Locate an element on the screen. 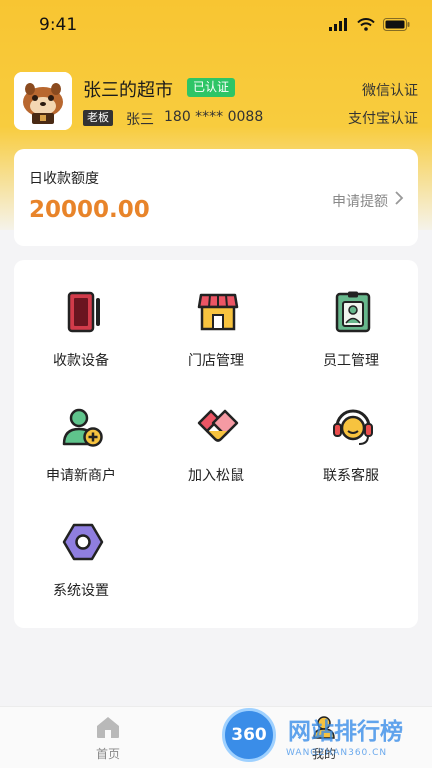  menu-item-label: 收款设备 is located at coordinates (81, 361).